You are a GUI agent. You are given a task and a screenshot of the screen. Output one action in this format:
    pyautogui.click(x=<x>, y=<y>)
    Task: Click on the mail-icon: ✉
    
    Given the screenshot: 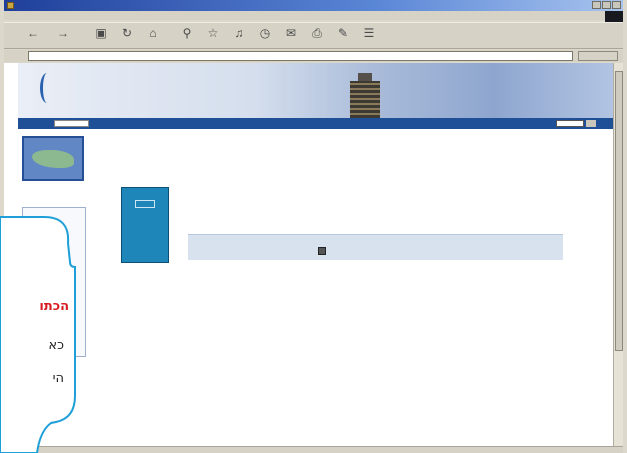 What is the action you would take?
    pyautogui.click(x=291, y=33)
    